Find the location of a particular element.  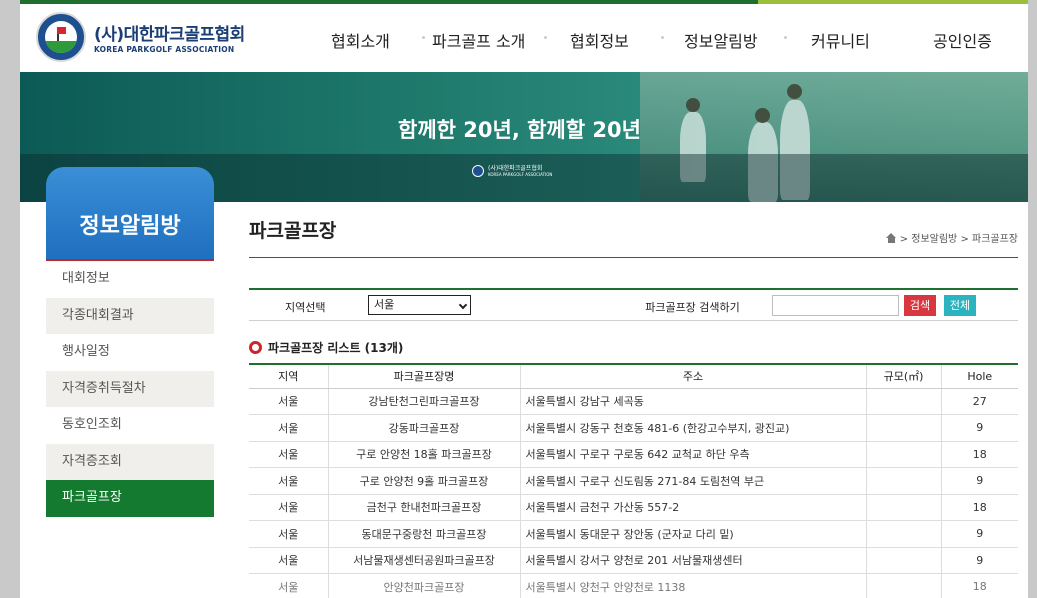

table-row: 서울 금천구 한내천파크골프장 서울특별시 금천구 가산동 557-2 18 is located at coordinates (633, 507).